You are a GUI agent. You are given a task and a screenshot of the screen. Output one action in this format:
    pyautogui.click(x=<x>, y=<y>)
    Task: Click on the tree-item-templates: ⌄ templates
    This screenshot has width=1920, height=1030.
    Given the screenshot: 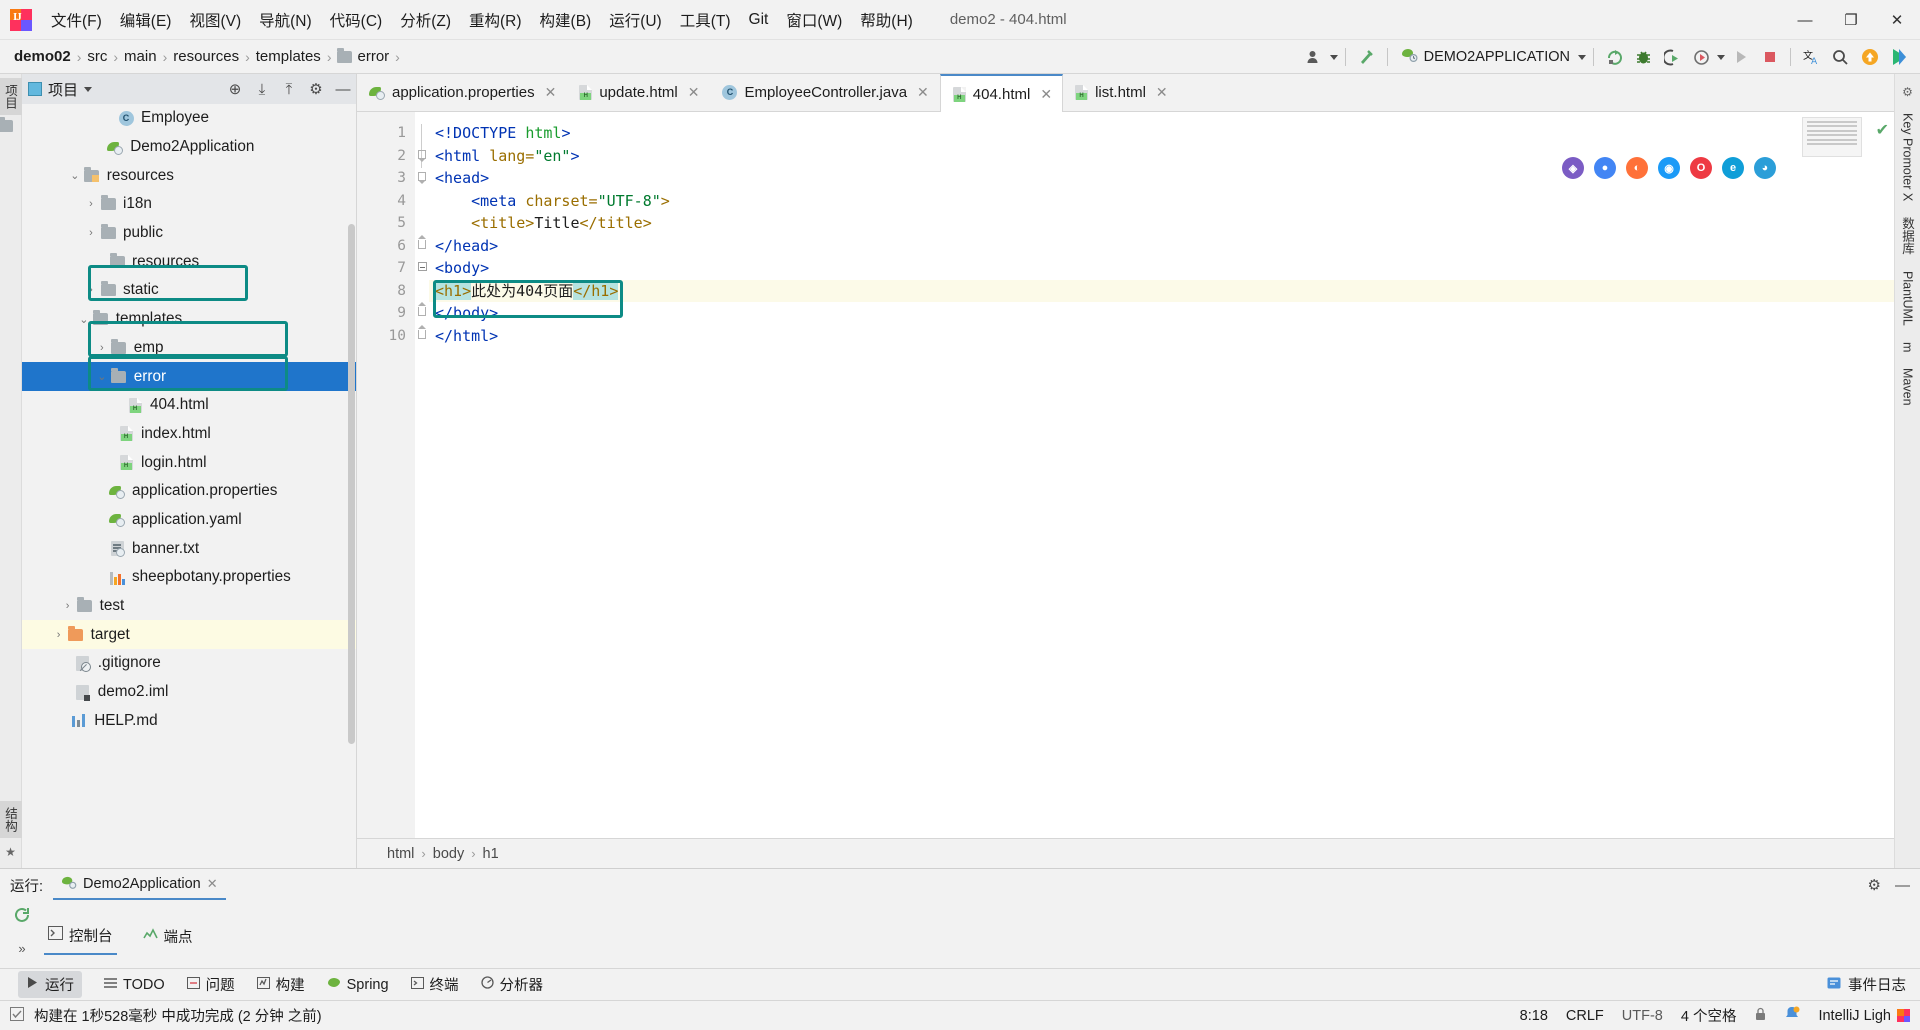 What is the action you would take?
    pyautogui.click(x=189, y=319)
    